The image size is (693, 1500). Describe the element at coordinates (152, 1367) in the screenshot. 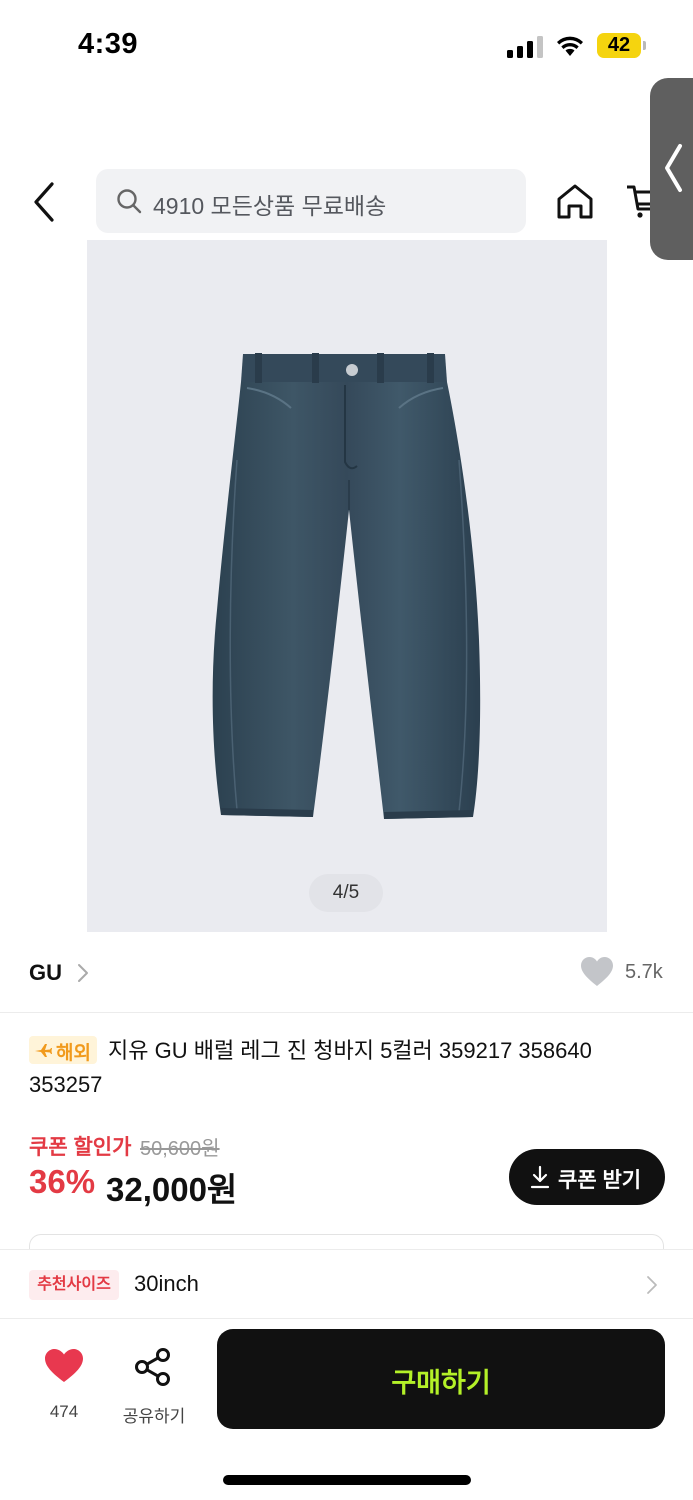

I see `share-icon` at that location.